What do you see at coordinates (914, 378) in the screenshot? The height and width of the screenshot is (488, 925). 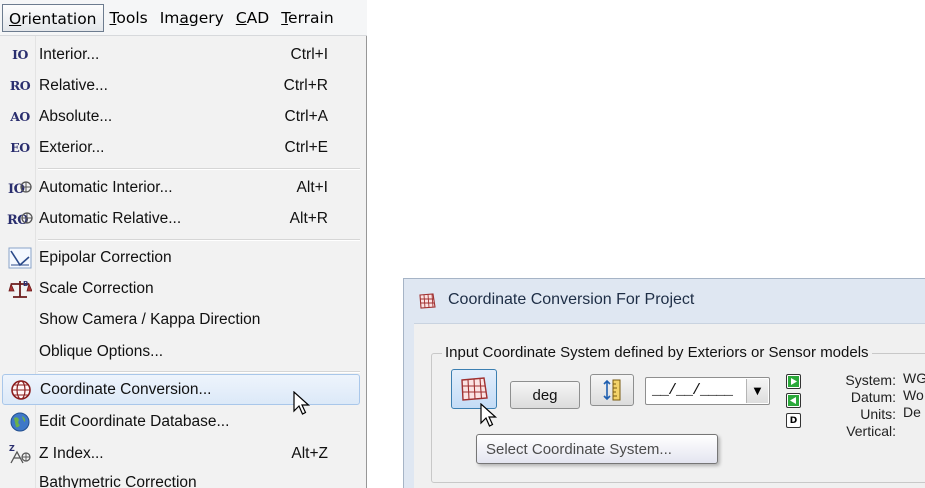 I see `system-value: WG` at bounding box center [914, 378].